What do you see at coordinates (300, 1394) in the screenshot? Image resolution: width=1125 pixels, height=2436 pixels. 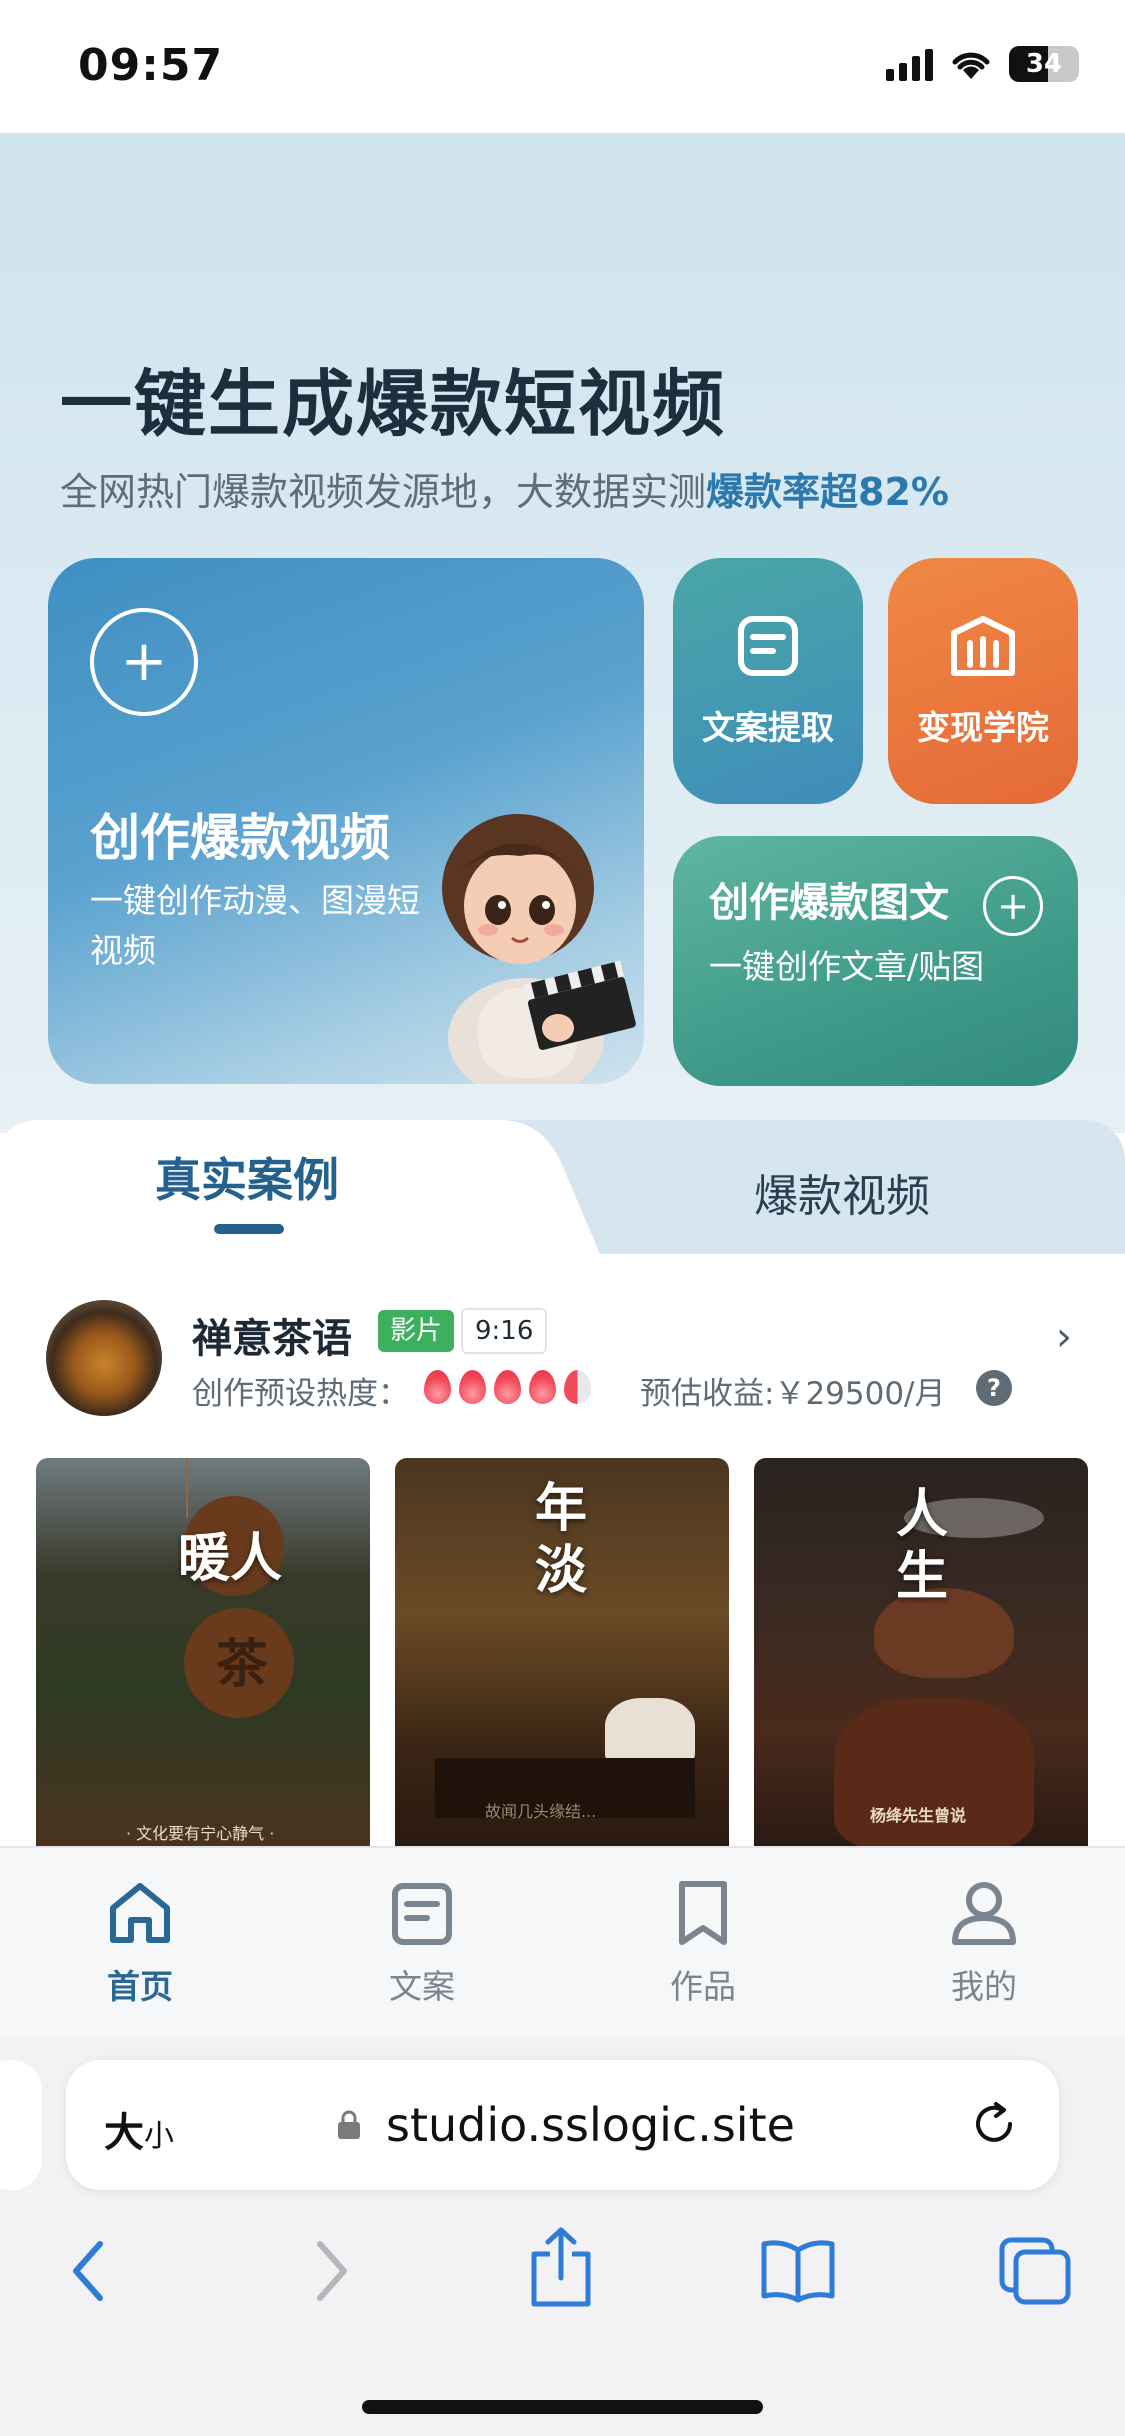 I see `heat-label: 创作预设热度：` at bounding box center [300, 1394].